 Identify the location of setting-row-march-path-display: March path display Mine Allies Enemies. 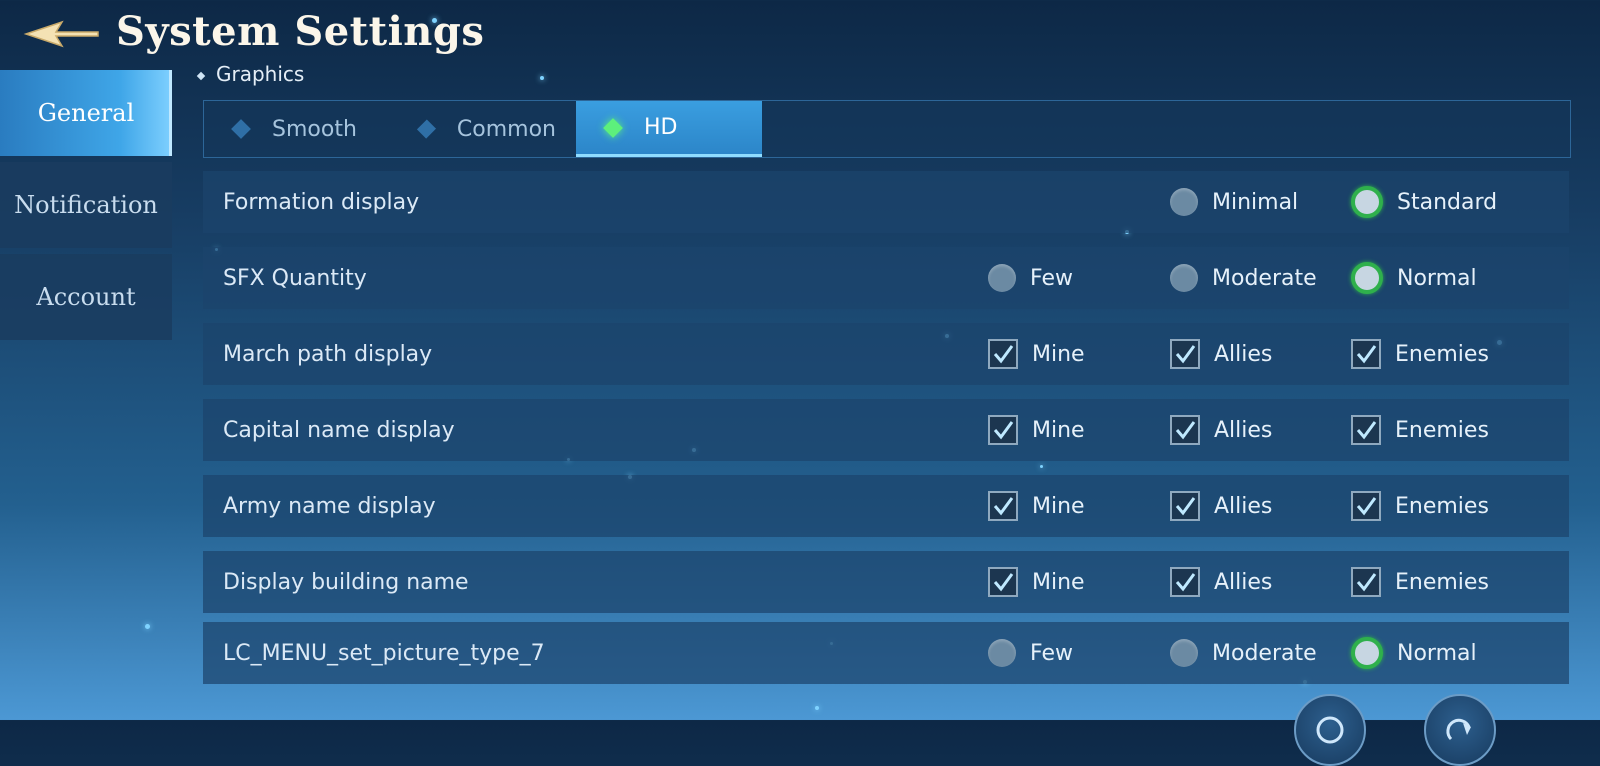
(886, 354).